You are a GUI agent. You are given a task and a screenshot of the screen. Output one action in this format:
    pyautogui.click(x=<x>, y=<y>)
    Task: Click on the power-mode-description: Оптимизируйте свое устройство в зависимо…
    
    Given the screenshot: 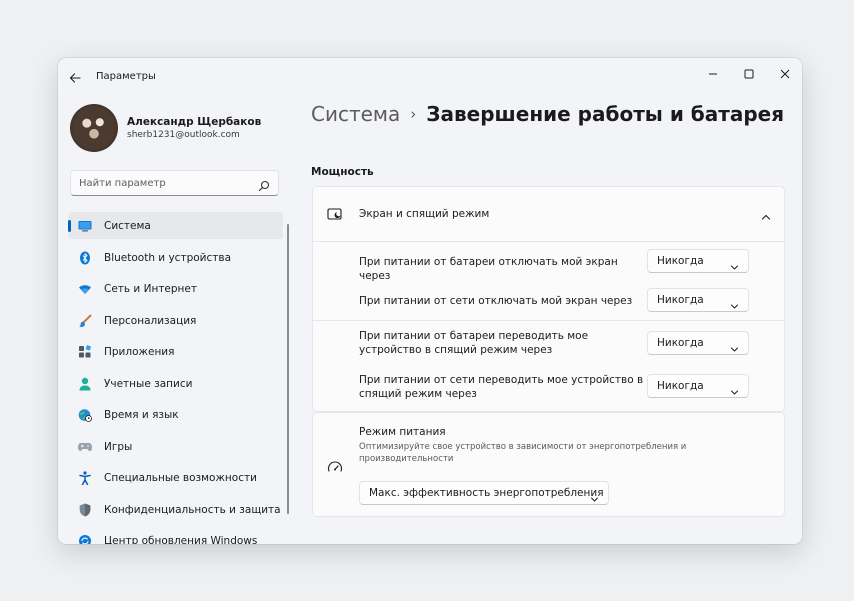 What is the action you would take?
    pyautogui.click(x=523, y=453)
    